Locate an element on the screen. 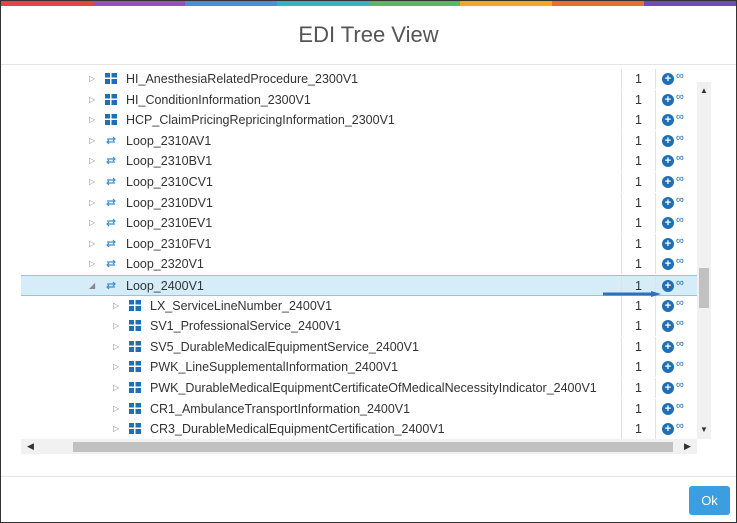 The height and width of the screenshot is (523, 737). horizontal-scroll-thumb is located at coordinates (373, 447).